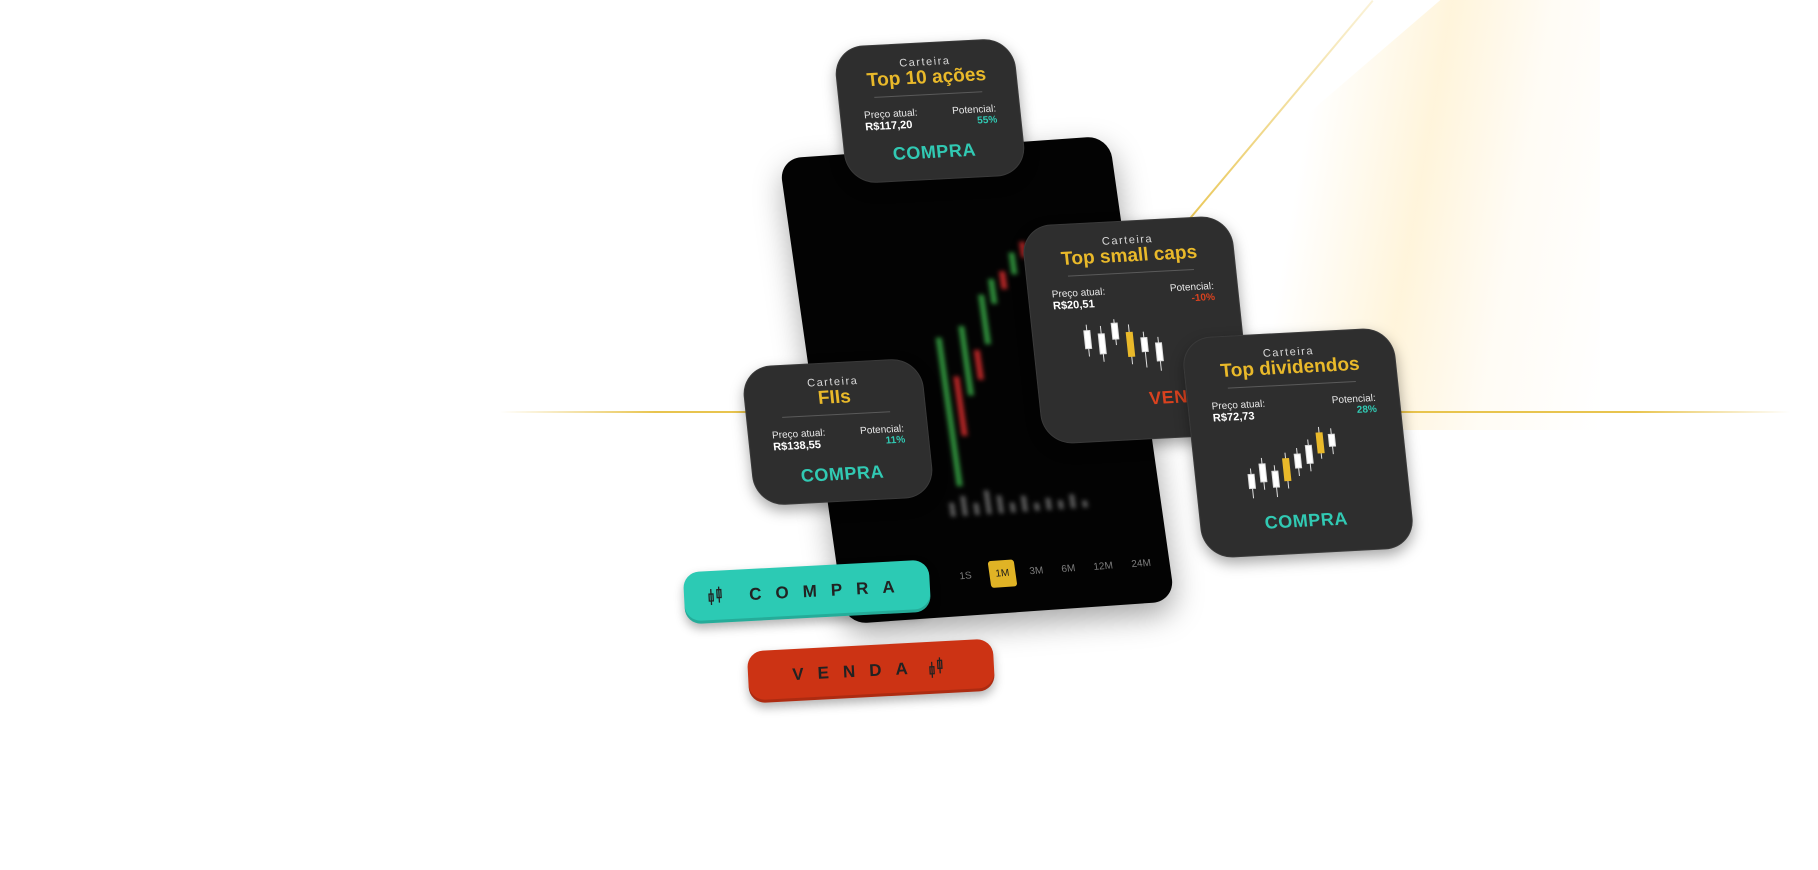  Describe the element at coordinates (1203, 298) in the screenshot. I see `potential-value: -10%` at that location.